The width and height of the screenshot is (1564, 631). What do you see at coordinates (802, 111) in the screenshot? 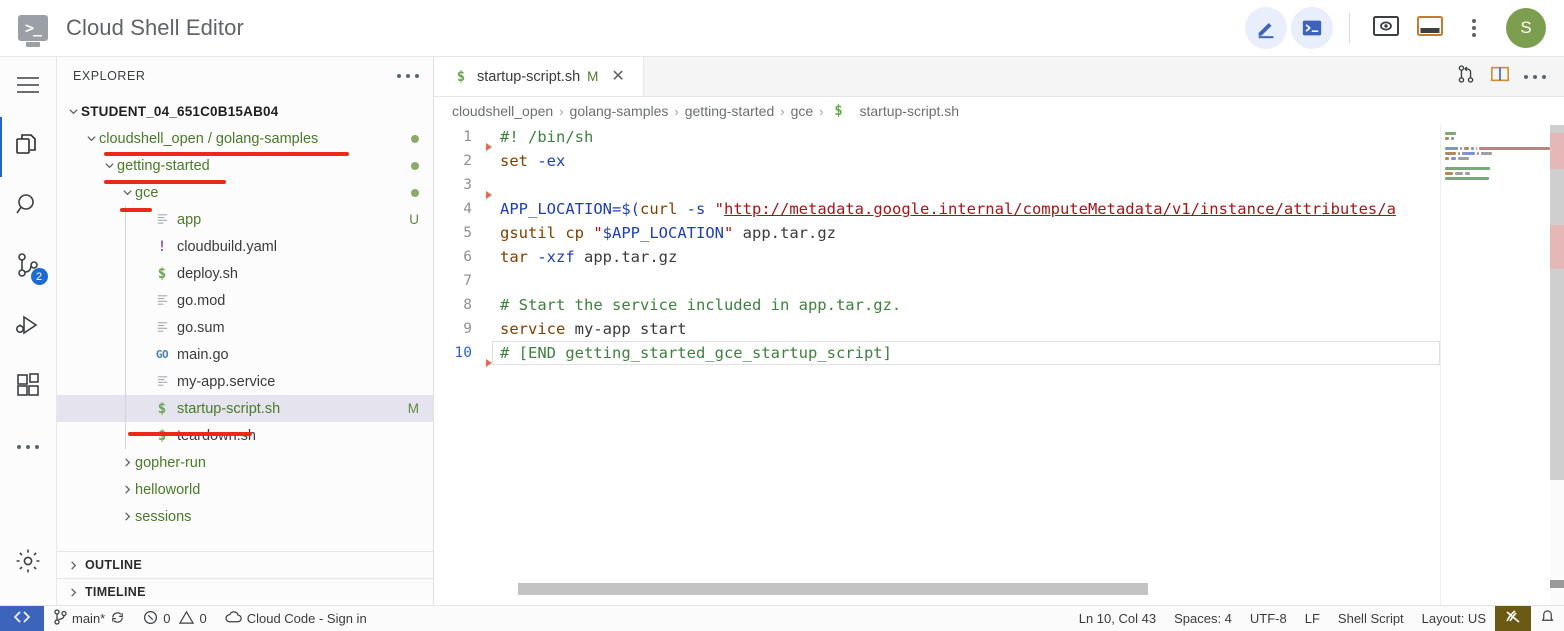
I see `breadcrumb-item: gce` at bounding box center [802, 111].